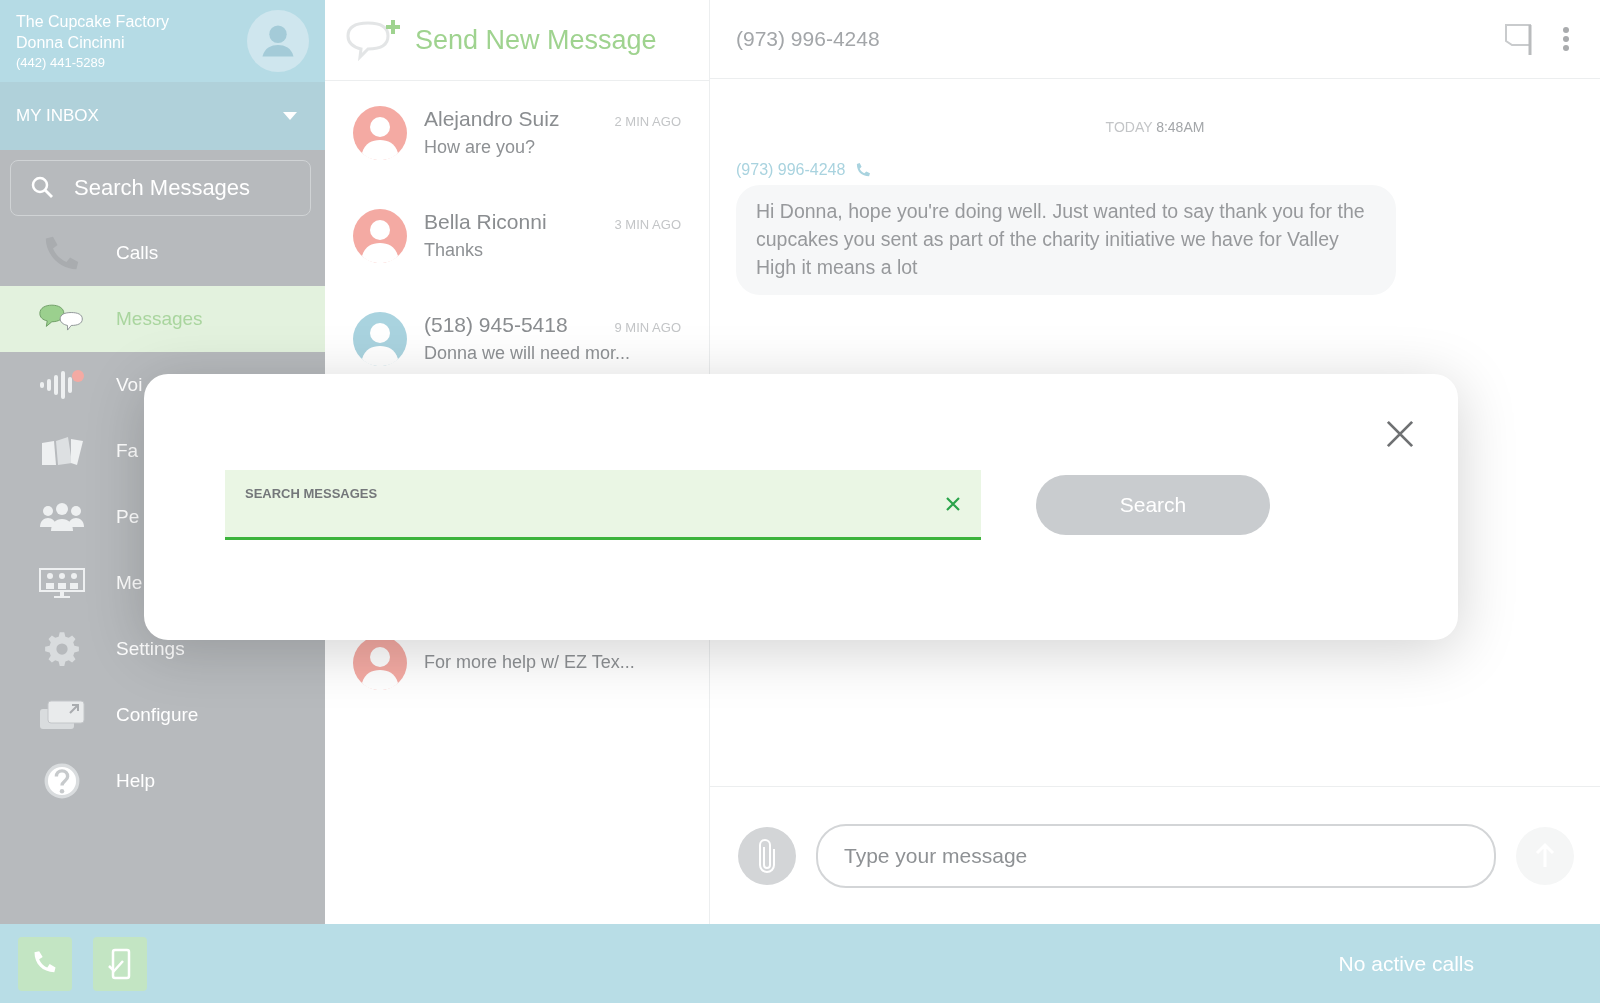 The height and width of the screenshot is (1003, 1600). What do you see at coordinates (311, 493) in the screenshot?
I see `field-label: SEARCH MESSAGES` at bounding box center [311, 493].